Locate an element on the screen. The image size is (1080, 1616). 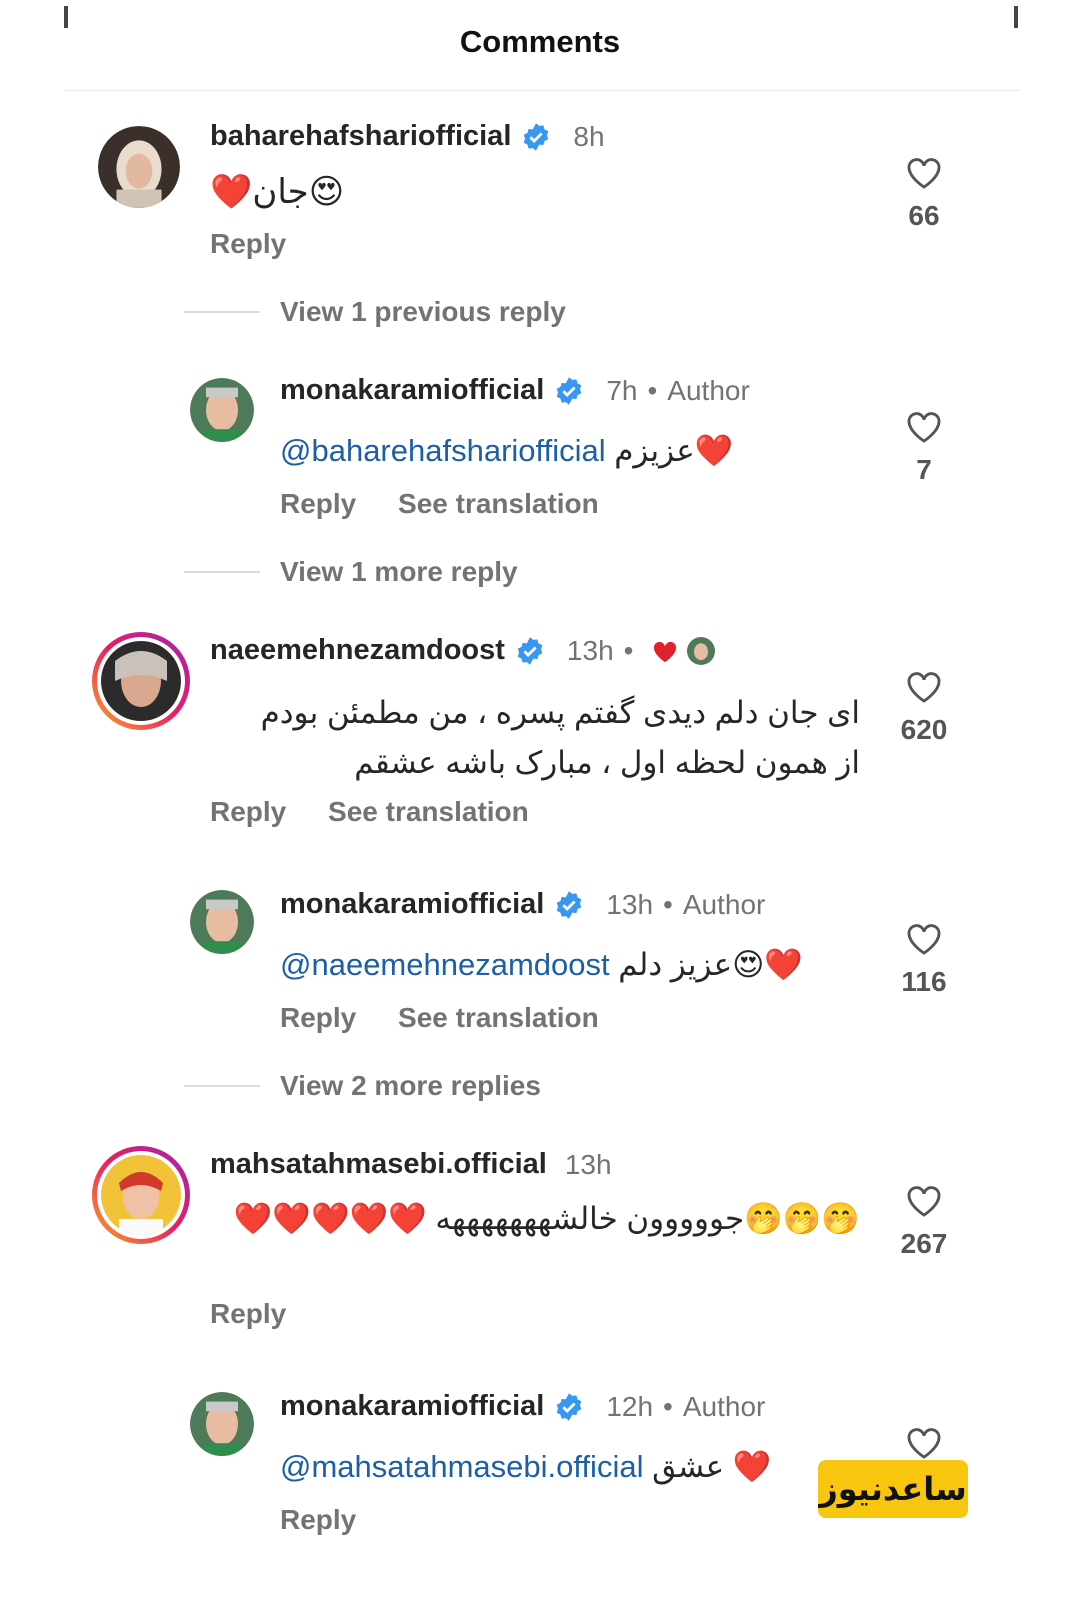
comment-text: @mahsatahmasebi.official عشق ❤️ is located at coordinates (526, 1466).